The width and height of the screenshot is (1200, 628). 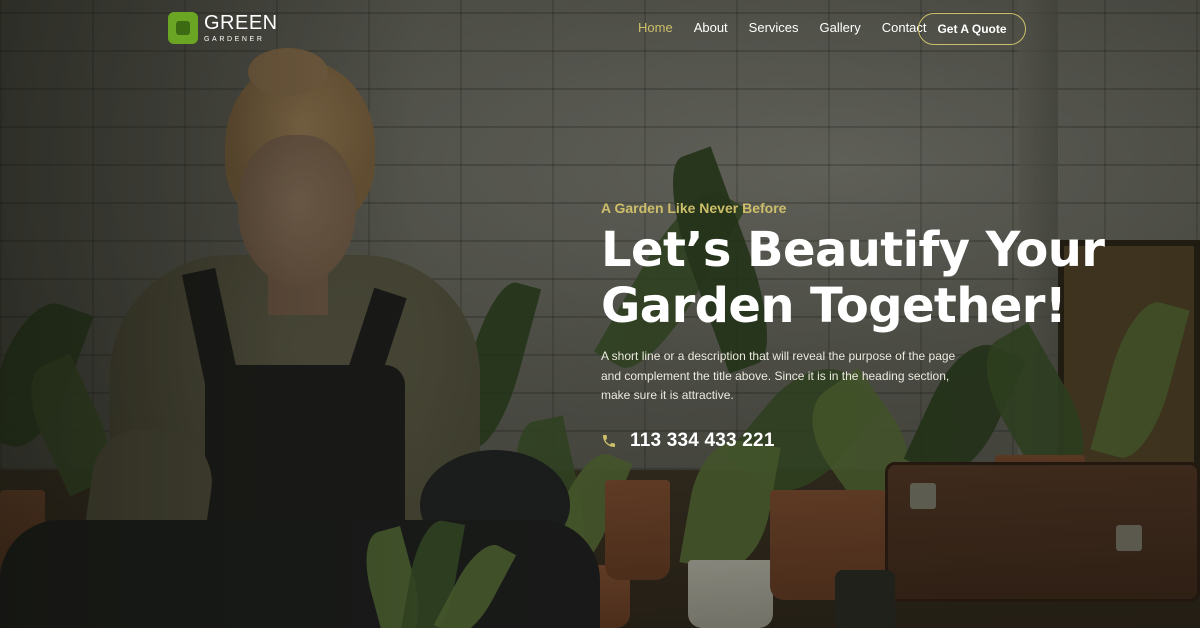 I want to click on phone-contact: 113 334 433 221, so click(x=688, y=441).